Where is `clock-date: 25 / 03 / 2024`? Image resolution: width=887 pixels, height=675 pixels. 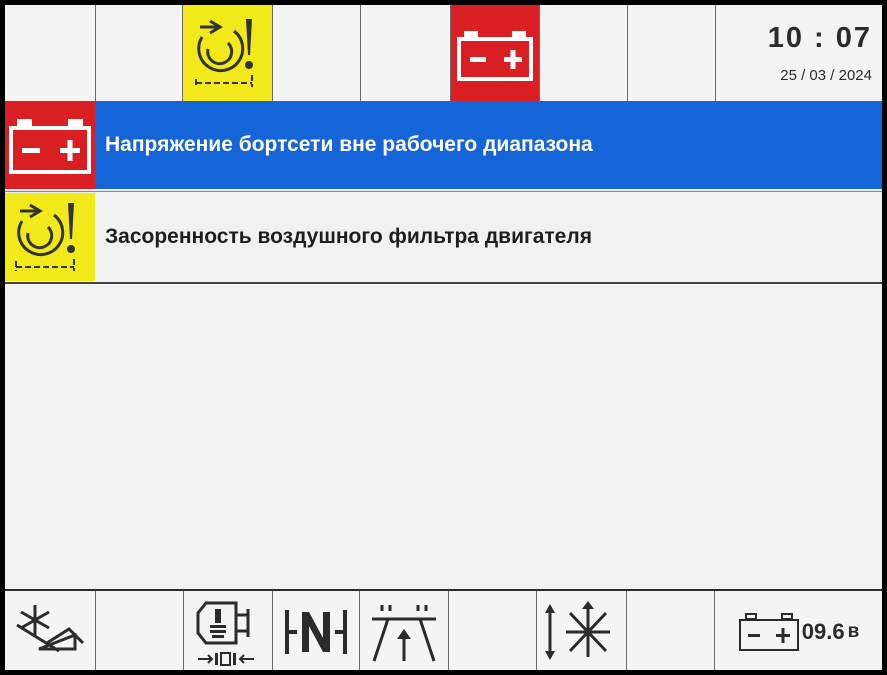 clock-date: 25 / 03 / 2024 is located at coordinates (826, 75).